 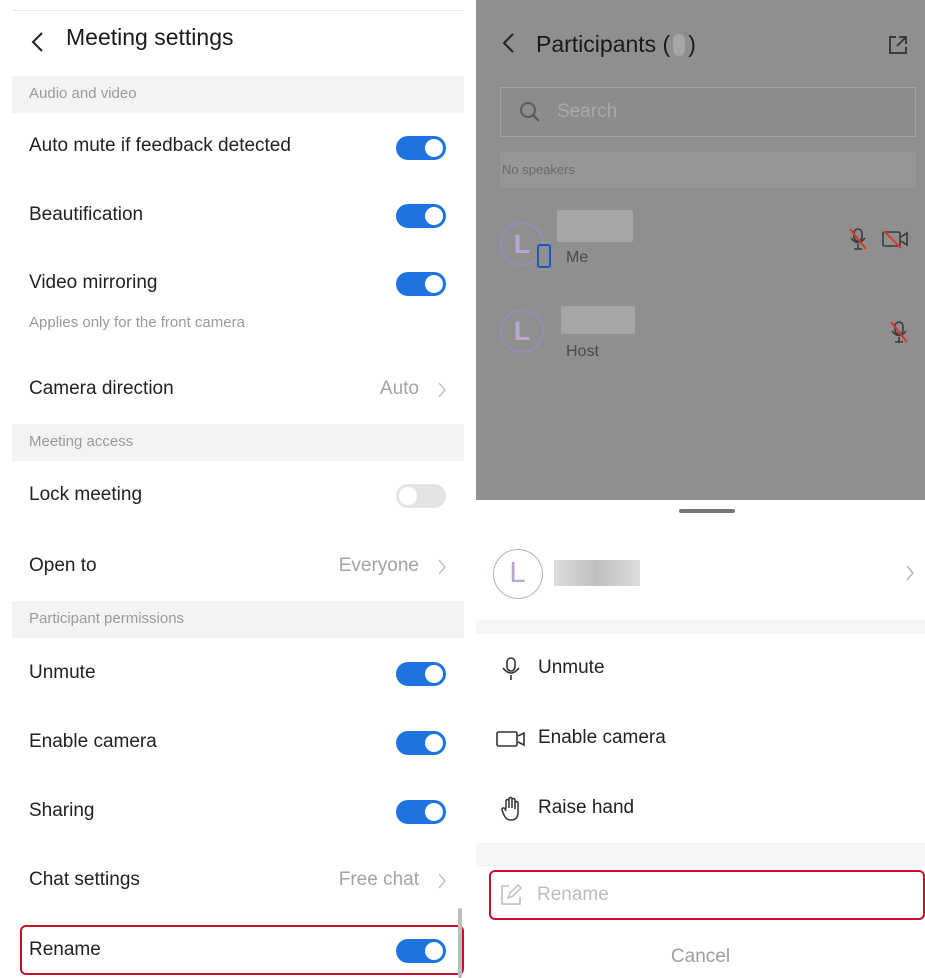 What do you see at coordinates (93, 741) in the screenshot?
I see `setting-label: Enable camera` at bounding box center [93, 741].